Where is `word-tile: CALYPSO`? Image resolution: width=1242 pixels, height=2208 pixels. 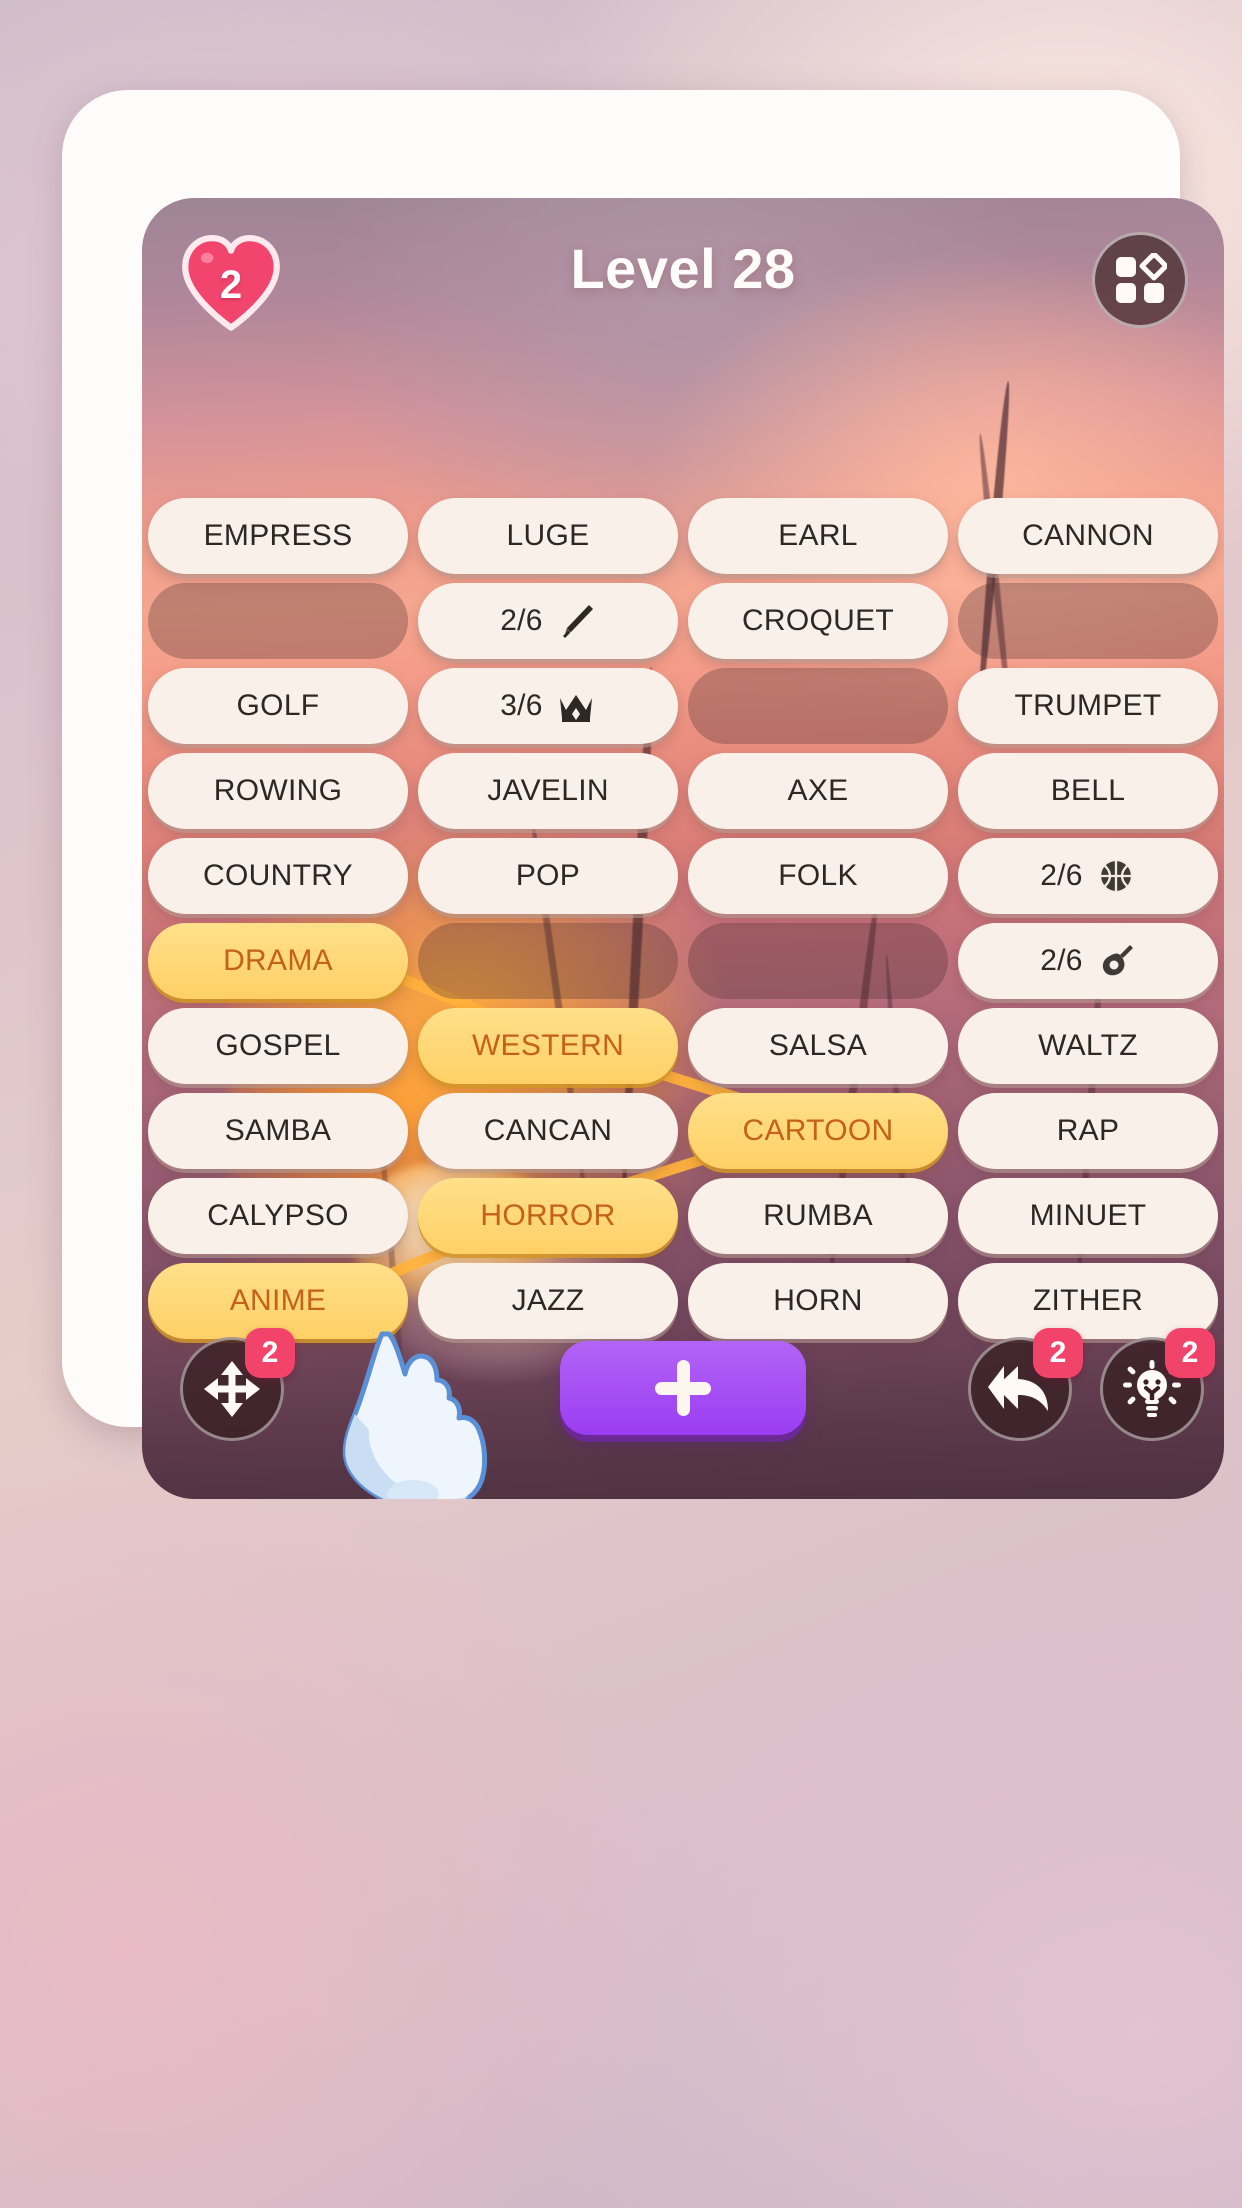 word-tile: CALYPSO is located at coordinates (278, 1216).